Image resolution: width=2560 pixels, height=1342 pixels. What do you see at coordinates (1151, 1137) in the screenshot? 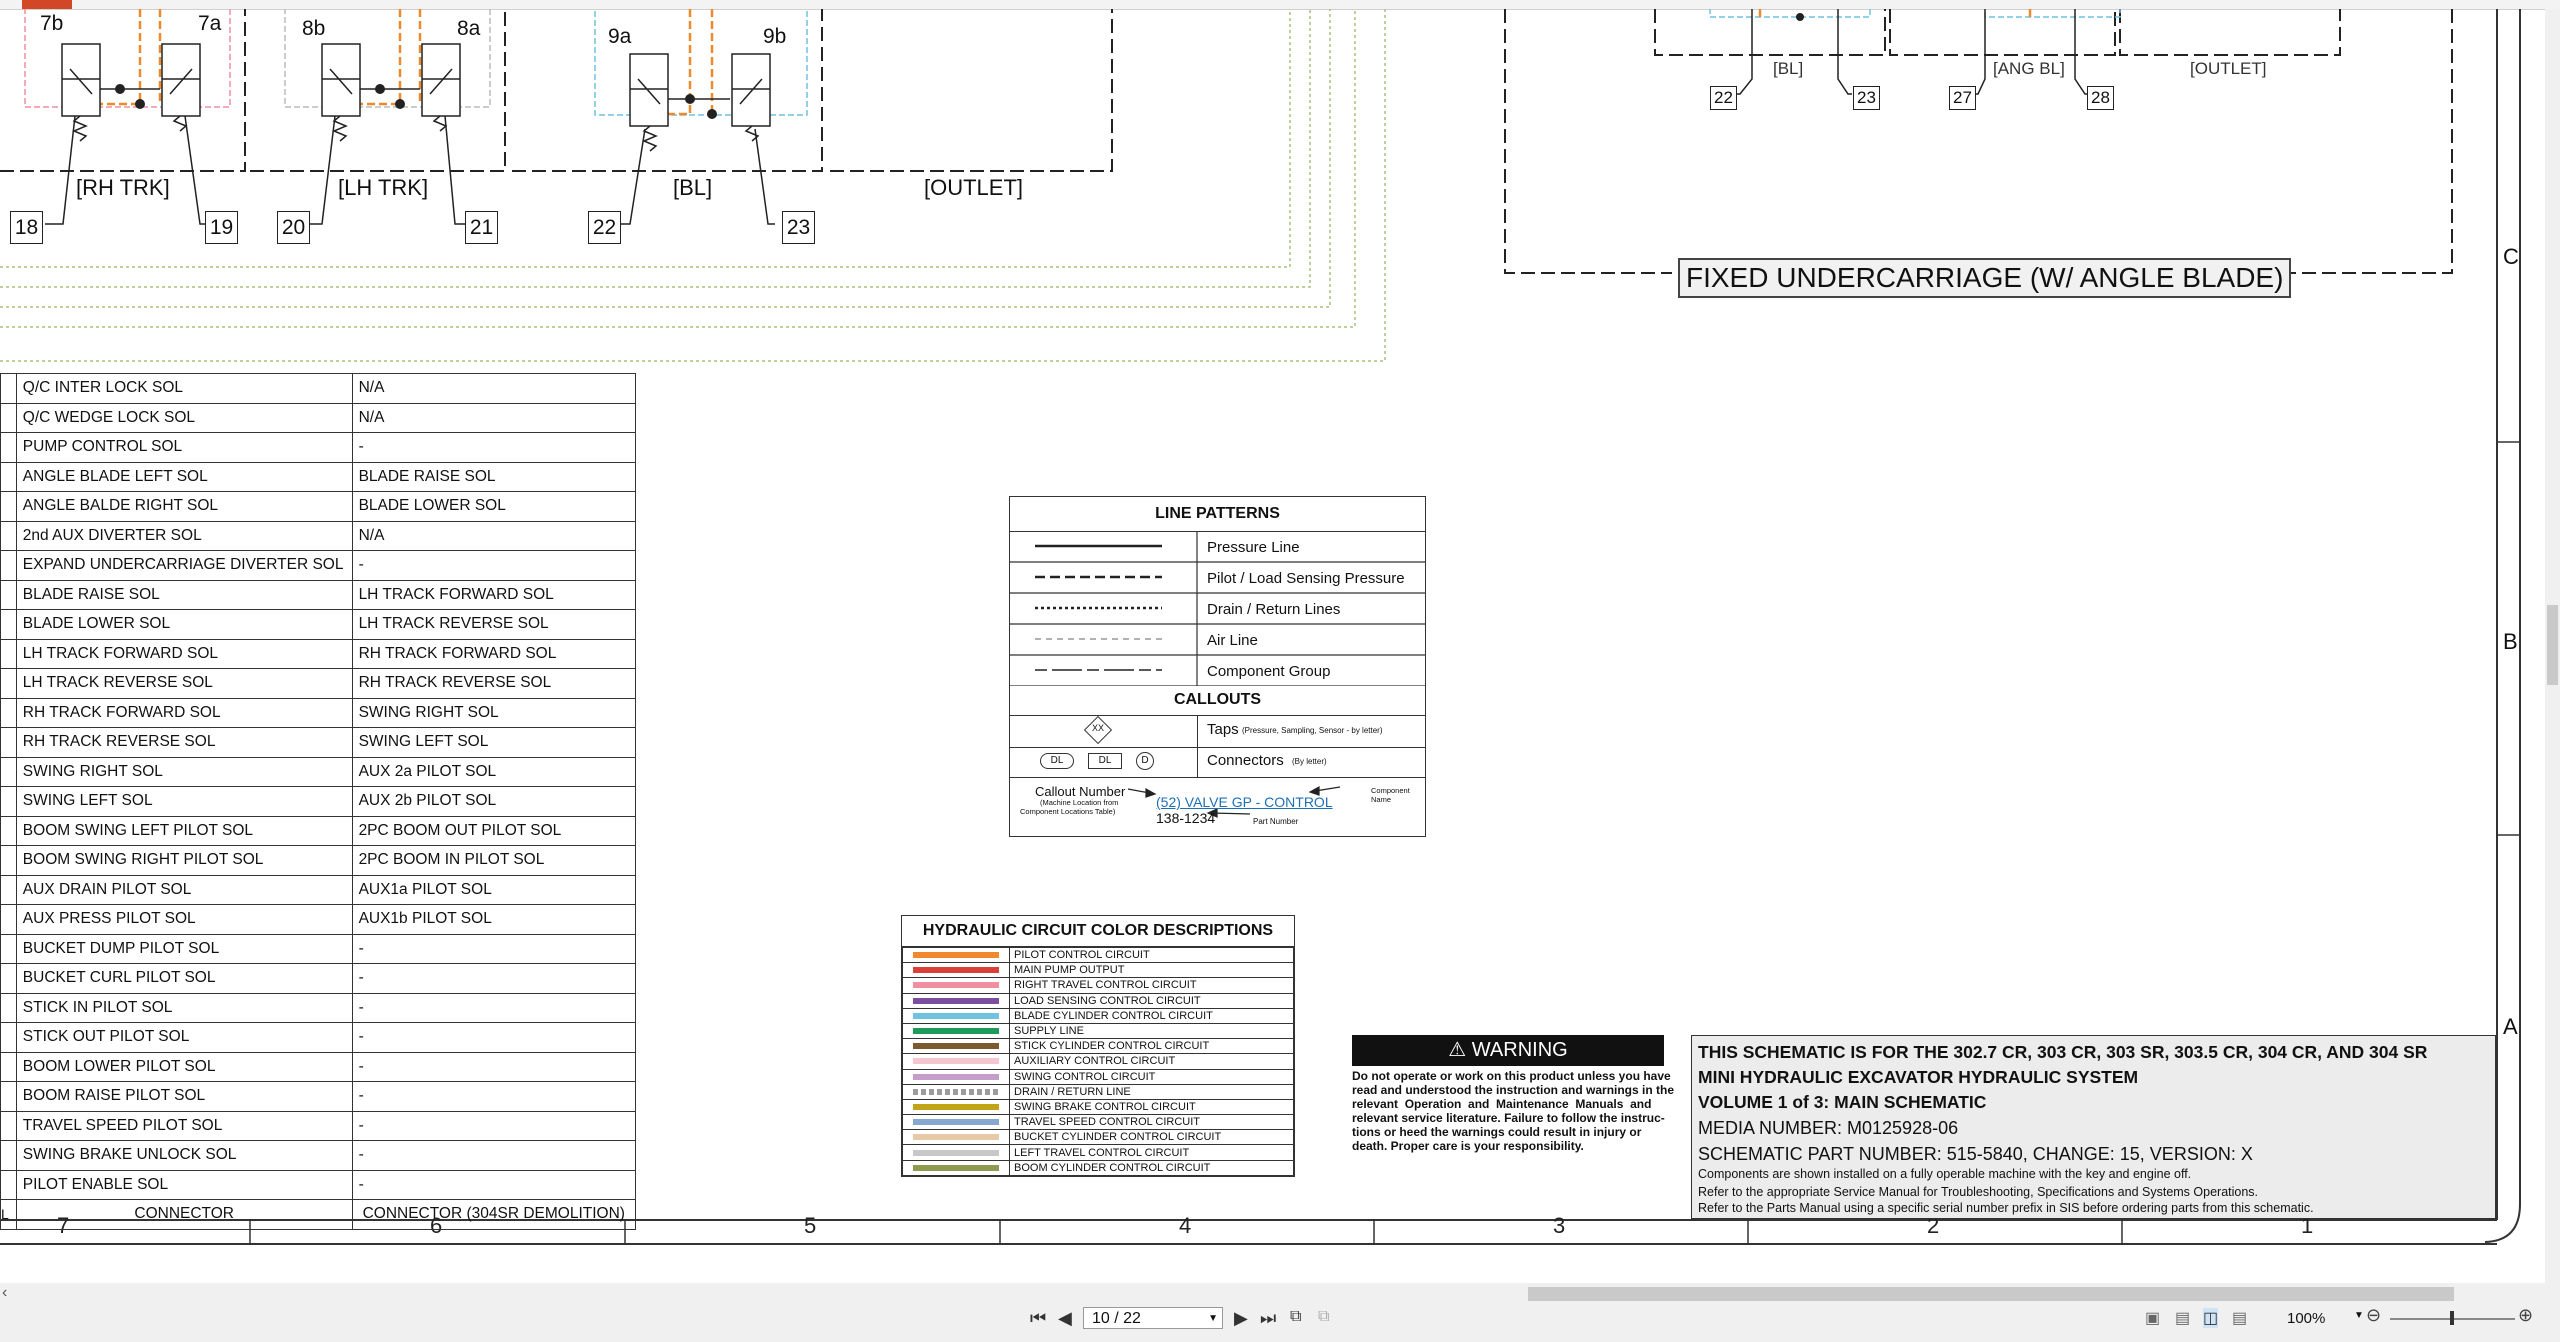
I see `color-label: BUCKET CYLINDER CONTROL CIRCUIT` at bounding box center [1151, 1137].